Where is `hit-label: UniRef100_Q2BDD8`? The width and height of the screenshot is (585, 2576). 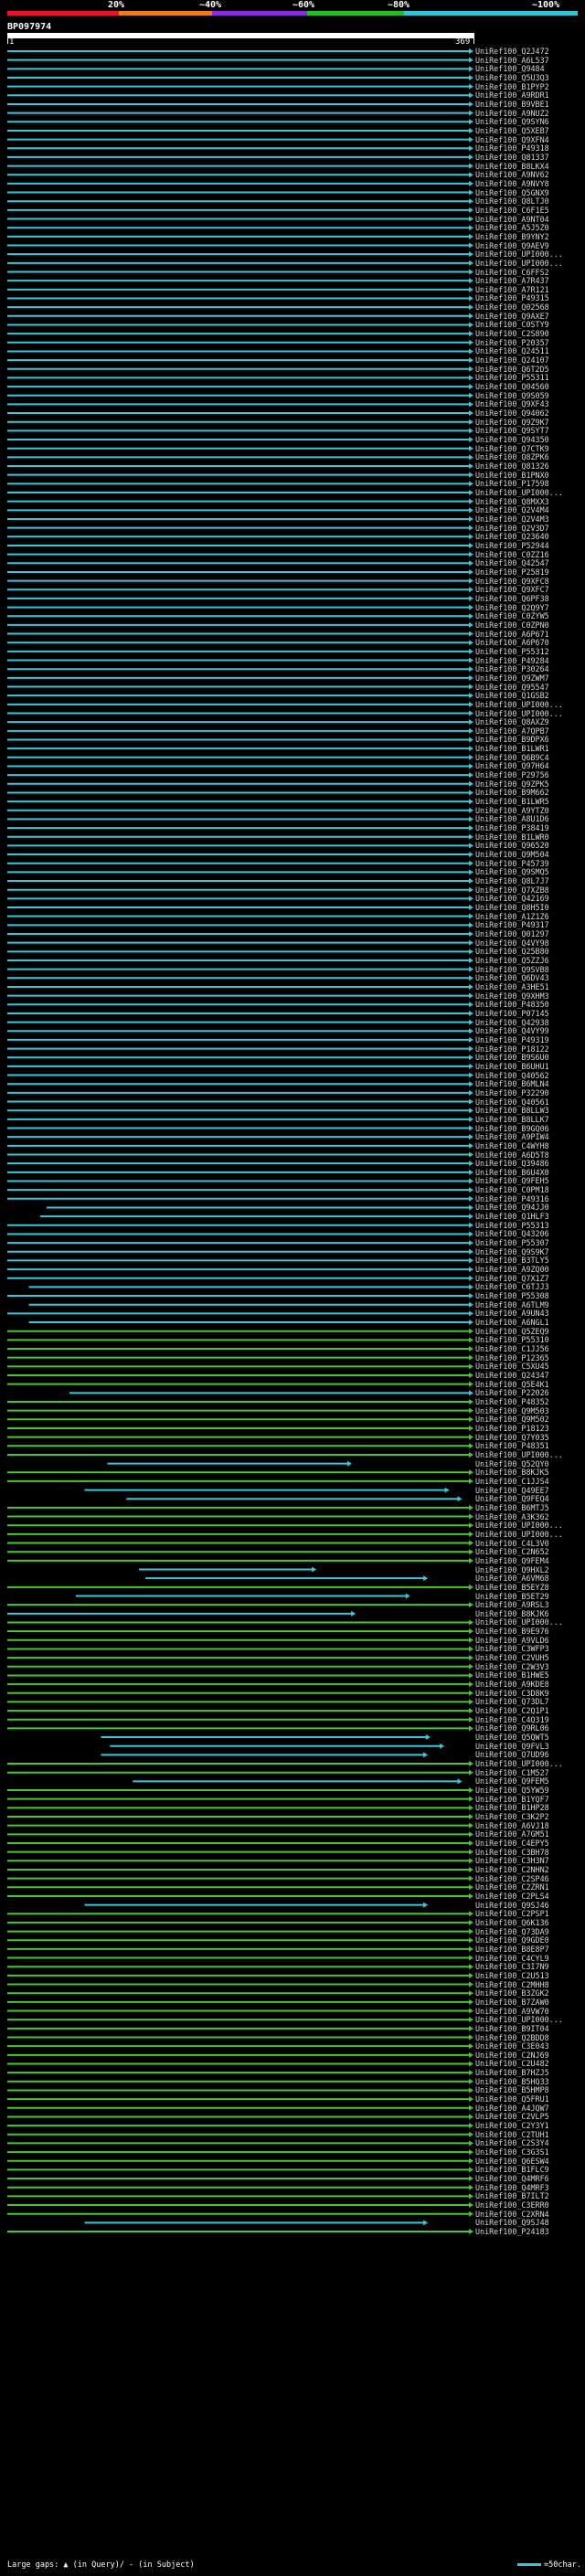 hit-label: UniRef100_Q2BDD8 is located at coordinates (512, 2037).